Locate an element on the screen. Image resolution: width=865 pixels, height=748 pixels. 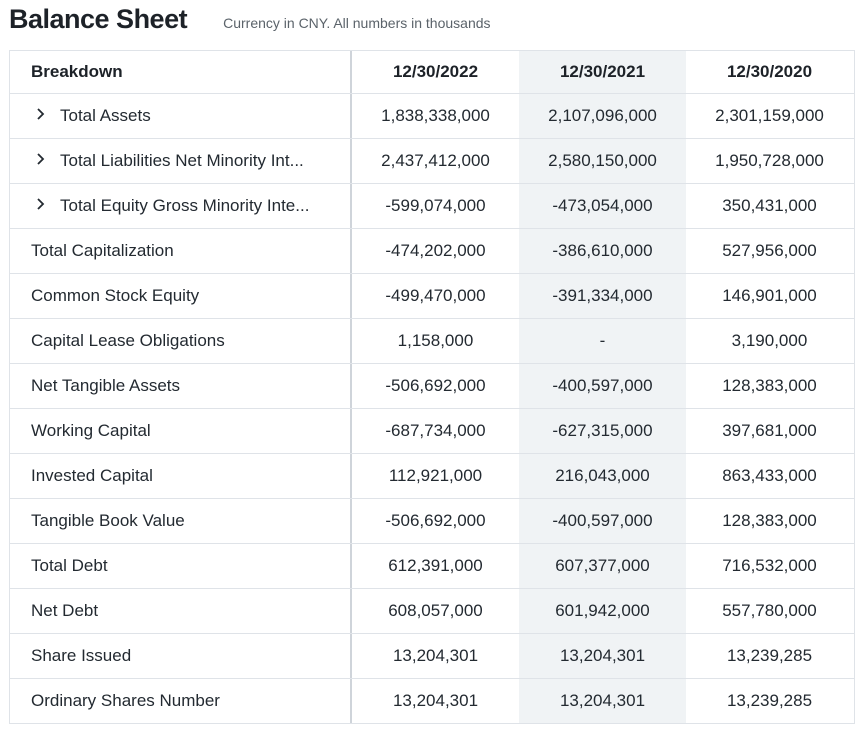
column-header-date: 12/30/2022 is located at coordinates (435, 72).